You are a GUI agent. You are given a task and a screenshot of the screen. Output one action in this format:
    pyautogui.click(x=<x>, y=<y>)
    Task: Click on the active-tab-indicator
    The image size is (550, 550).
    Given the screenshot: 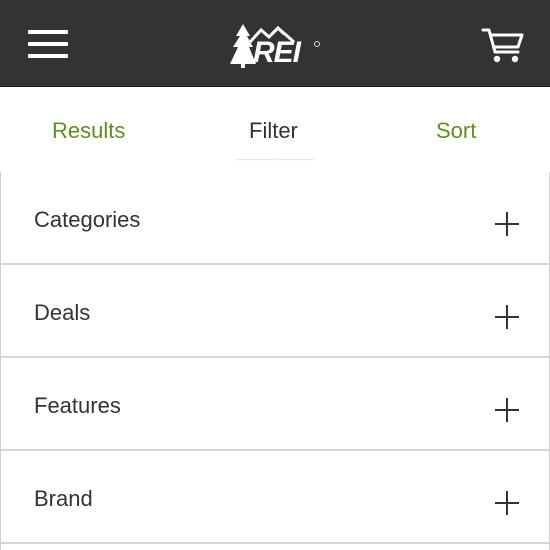 What is the action you would take?
    pyautogui.click(x=275, y=159)
    